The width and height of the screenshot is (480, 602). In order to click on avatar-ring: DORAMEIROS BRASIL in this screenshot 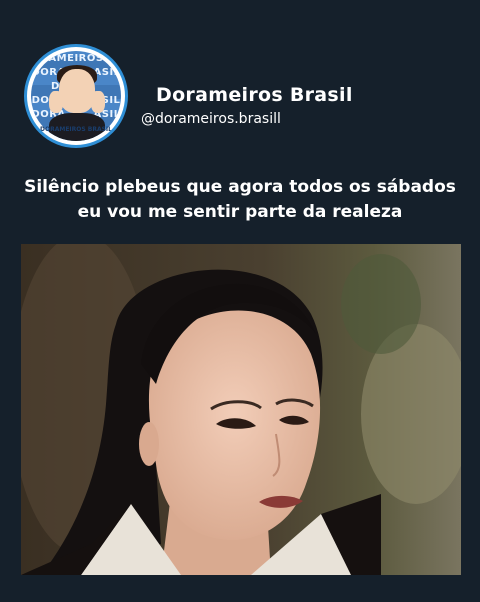, I will do `click(76, 96)`.